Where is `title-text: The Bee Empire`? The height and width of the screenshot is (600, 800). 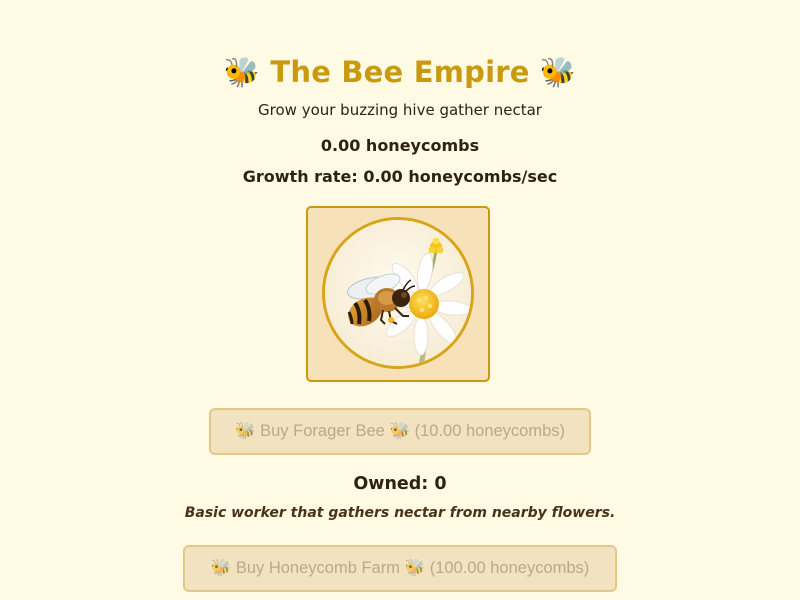
title-text: The Bee Empire is located at coordinates (400, 72).